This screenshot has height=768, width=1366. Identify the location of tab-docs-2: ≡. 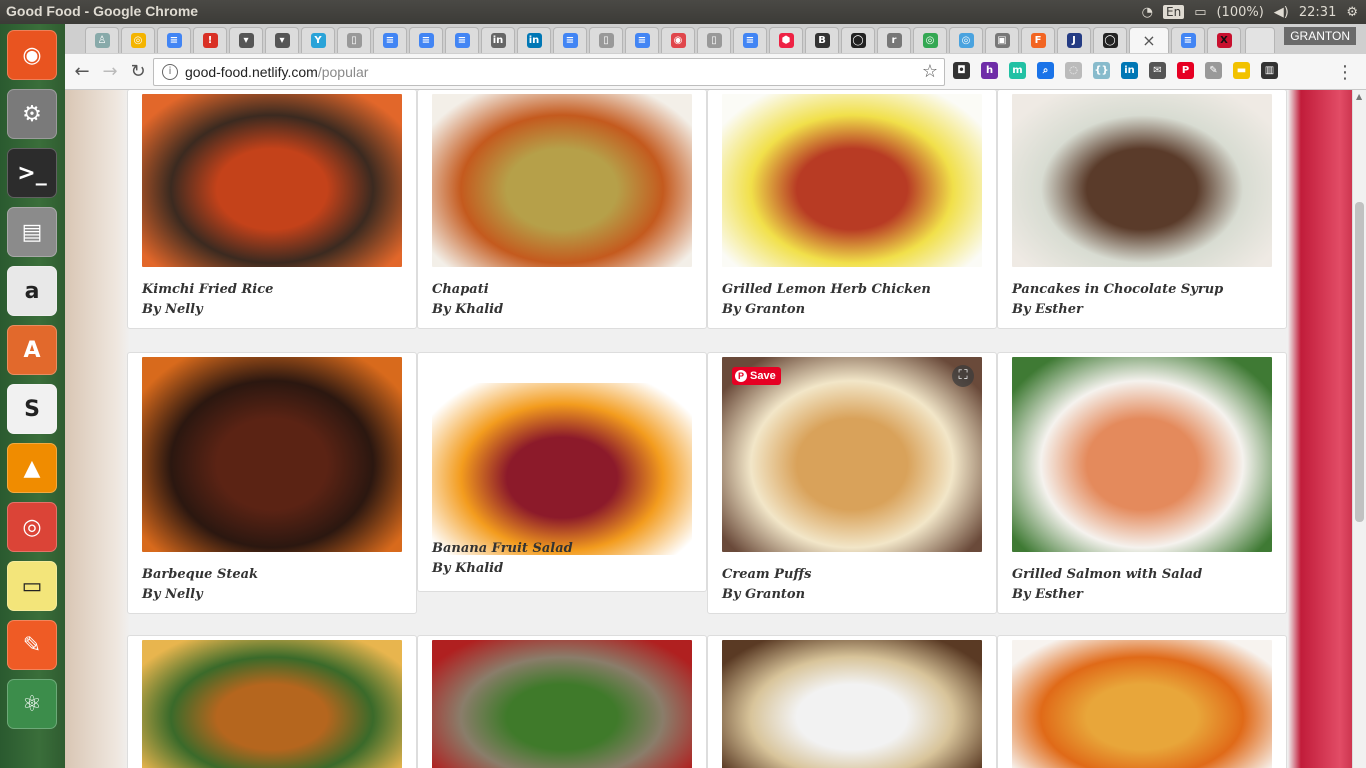
(390, 40).